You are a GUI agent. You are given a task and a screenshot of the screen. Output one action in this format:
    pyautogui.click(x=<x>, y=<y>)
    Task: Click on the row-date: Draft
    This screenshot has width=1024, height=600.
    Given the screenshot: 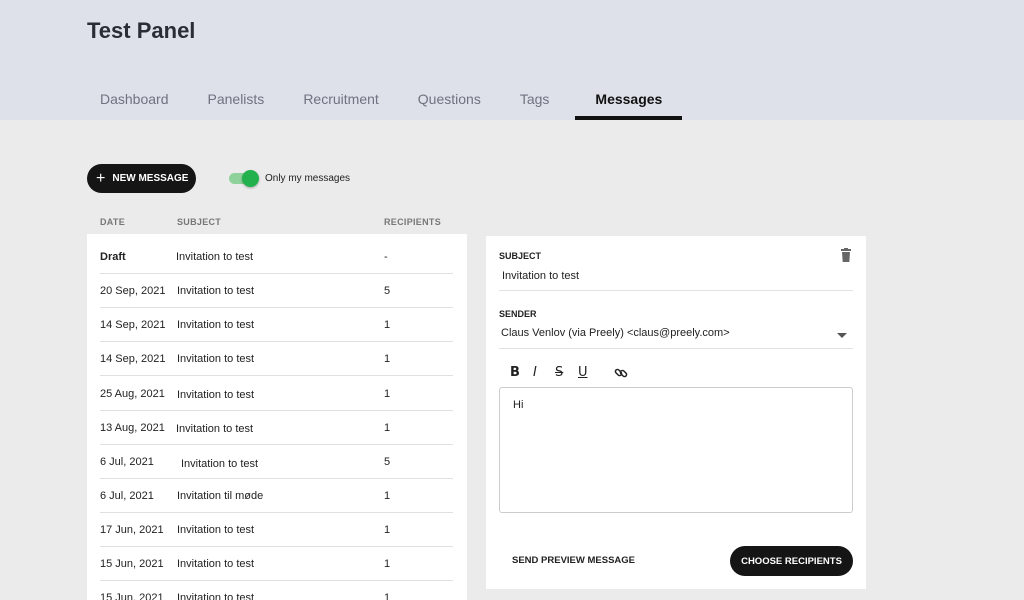 What is the action you would take?
    pyautogui.click(x=113, y=257)
    